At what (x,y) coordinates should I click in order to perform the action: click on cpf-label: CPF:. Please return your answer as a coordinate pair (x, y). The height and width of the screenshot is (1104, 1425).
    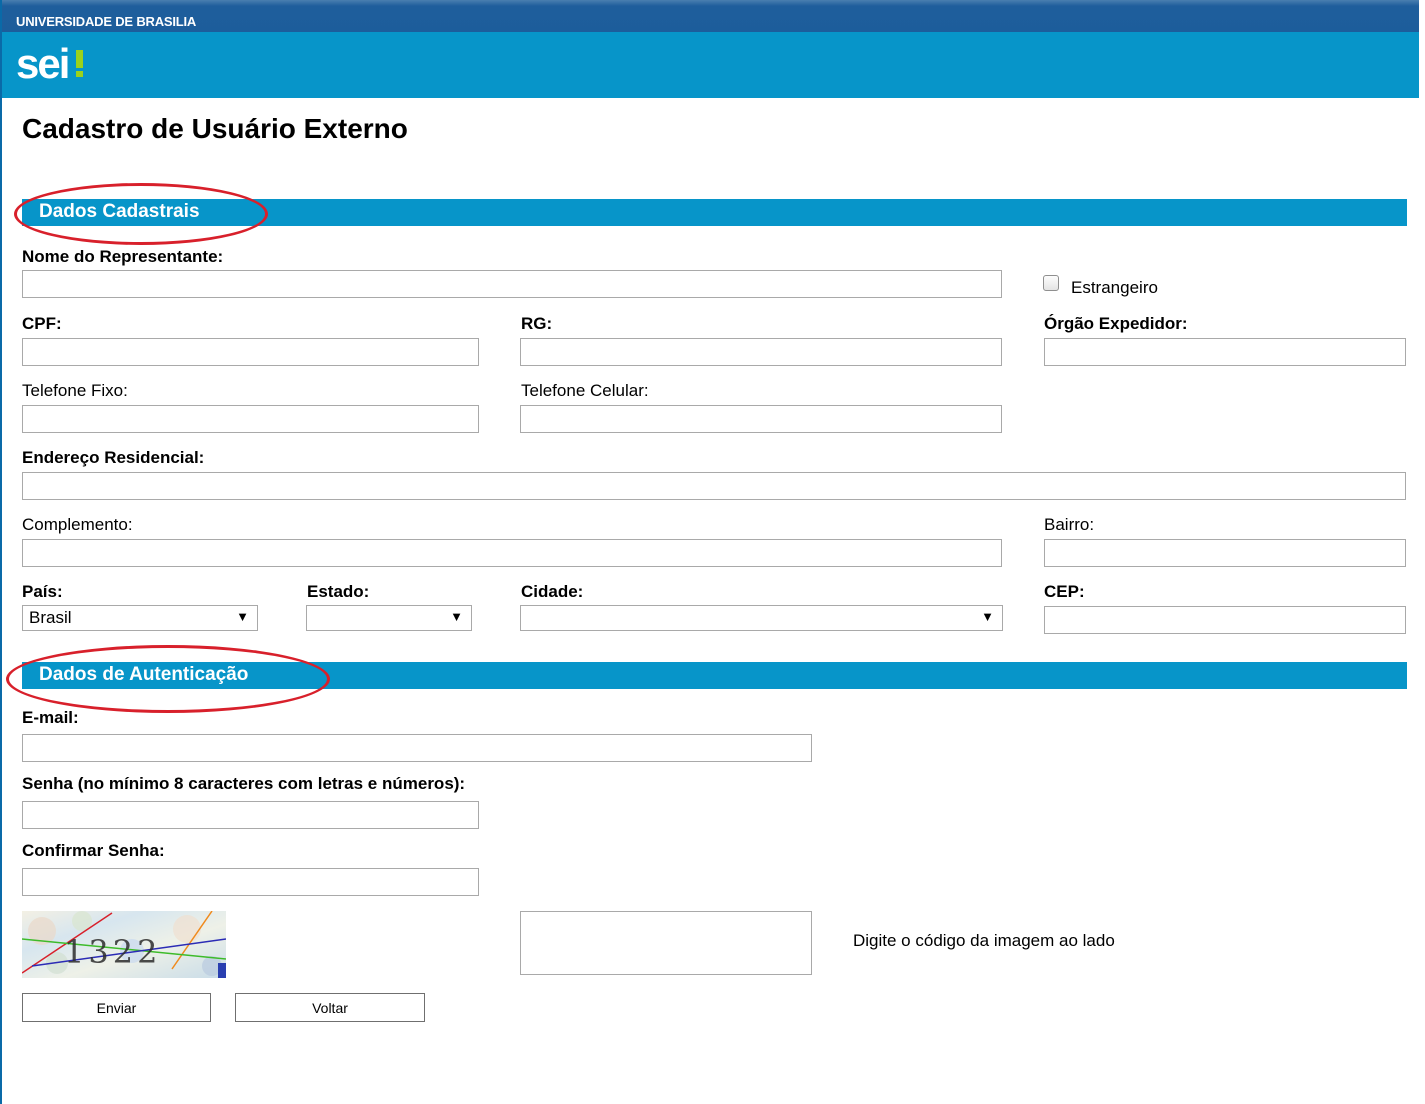
    Looking at the image, I should click on (42, 323).